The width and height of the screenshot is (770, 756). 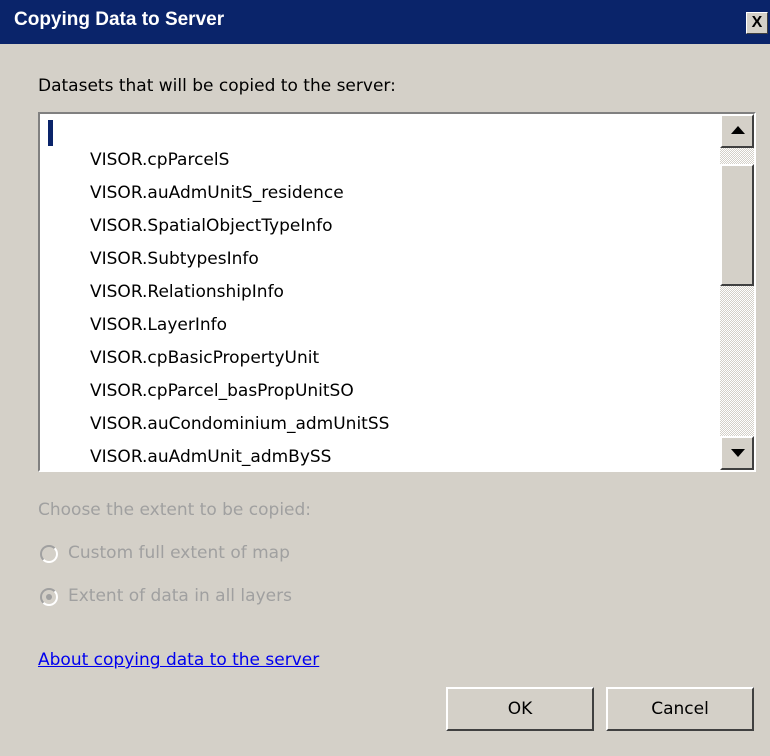 What do you see at coordinates (239, 160) in the screenshot?
I see `dataset-list-item: VISOR.cpParcelS` at bounding box center [239, 160].